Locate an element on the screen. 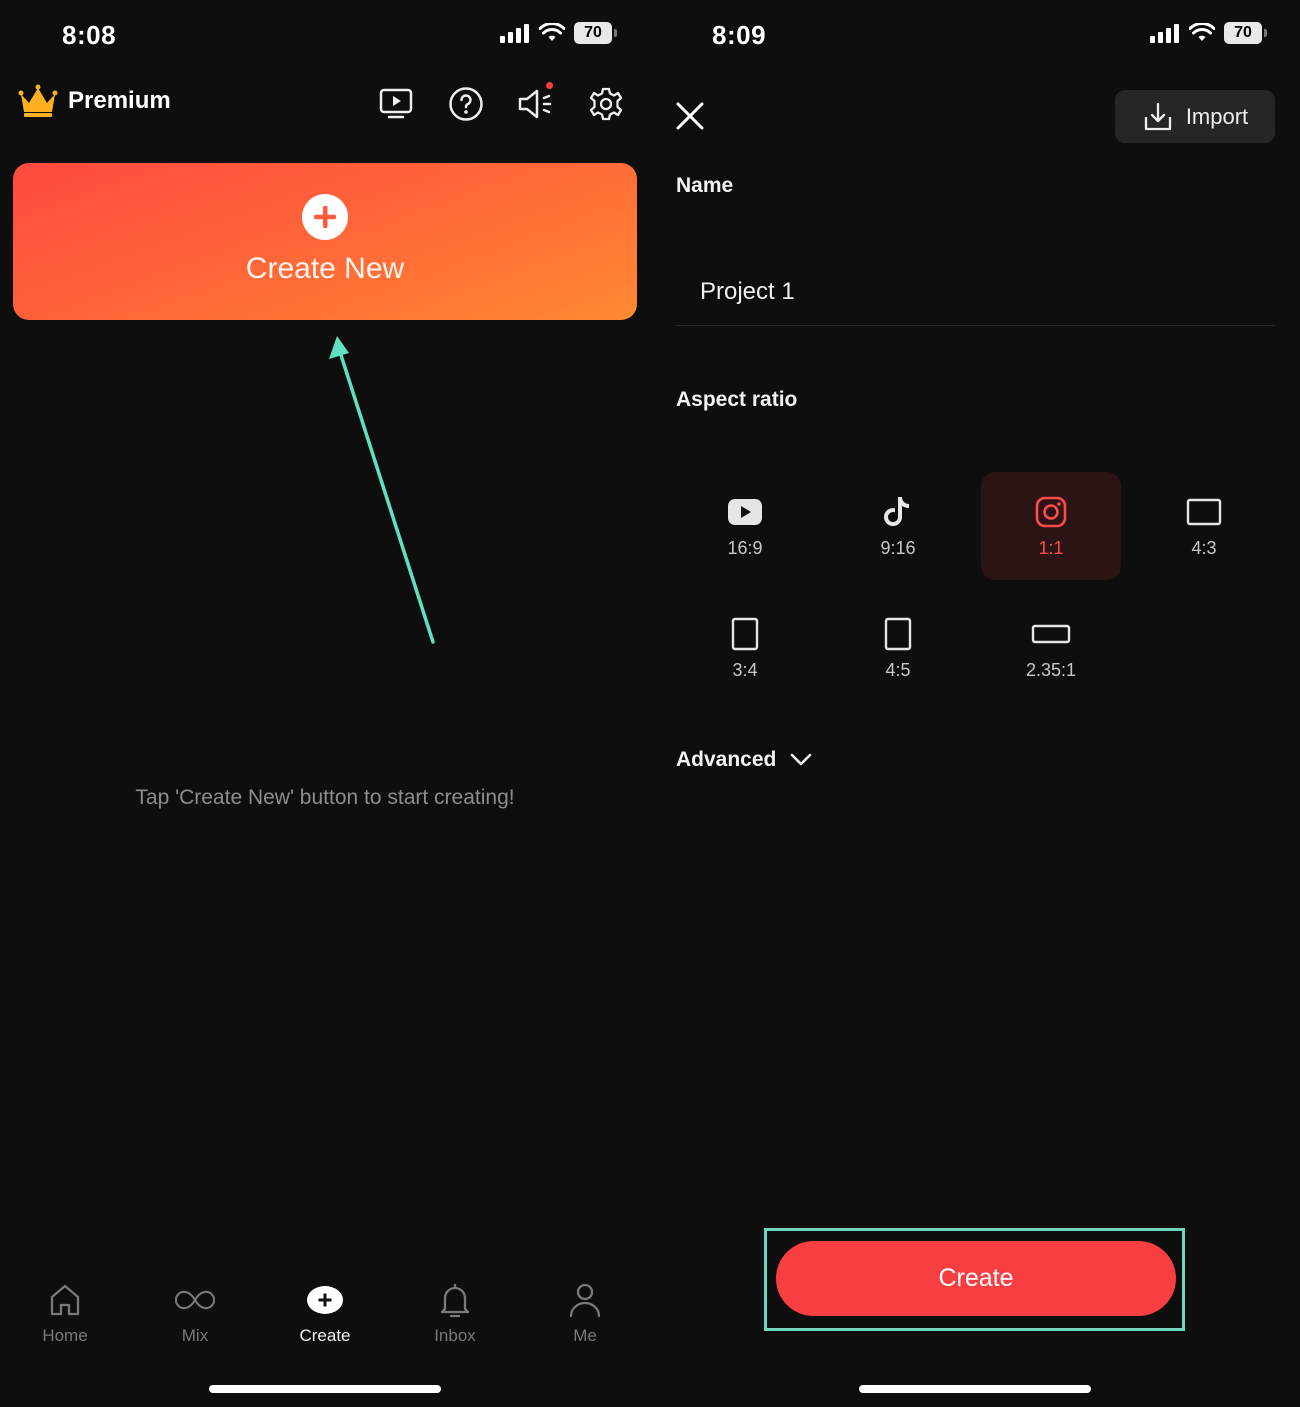 The height and width of the screenshot is (1407, 1300). chevron-down-icon is located at coordinates (801, 759).